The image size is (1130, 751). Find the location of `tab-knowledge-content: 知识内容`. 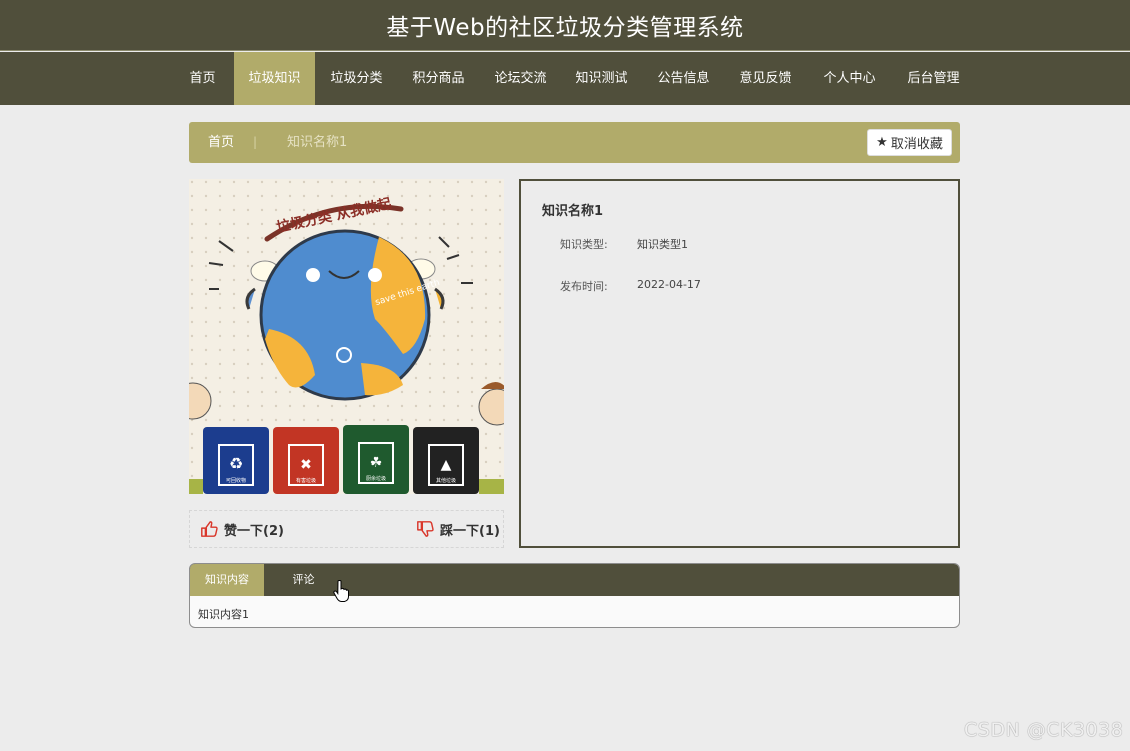

tab-knowledge-content: 知识内容 is located at coordinates (227, 580).